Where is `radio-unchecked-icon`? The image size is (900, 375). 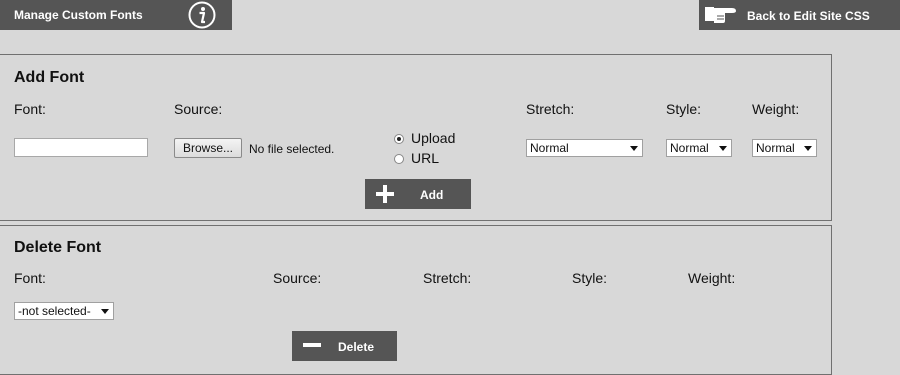 radio-unchecked-icon is located at coordinates (399, 159).